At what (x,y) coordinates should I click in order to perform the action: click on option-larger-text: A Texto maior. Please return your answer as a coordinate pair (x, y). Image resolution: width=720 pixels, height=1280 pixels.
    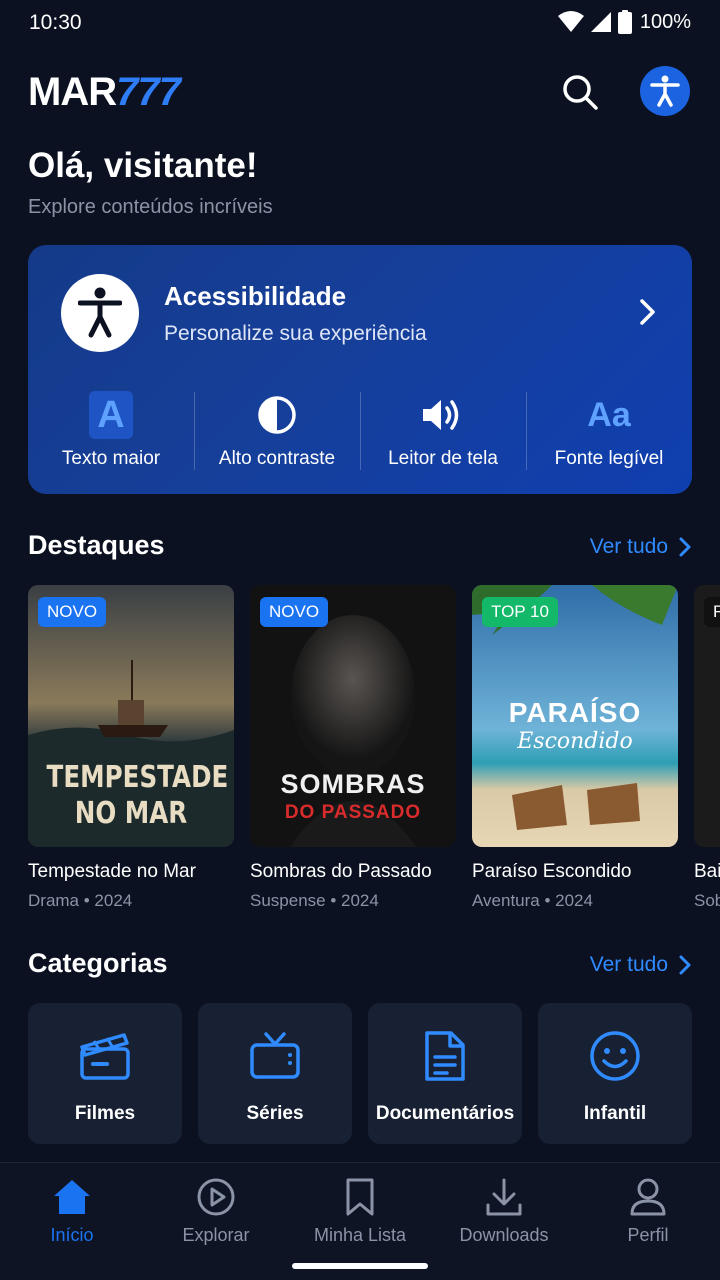
    Looking at the image, I should click on (111, 430).